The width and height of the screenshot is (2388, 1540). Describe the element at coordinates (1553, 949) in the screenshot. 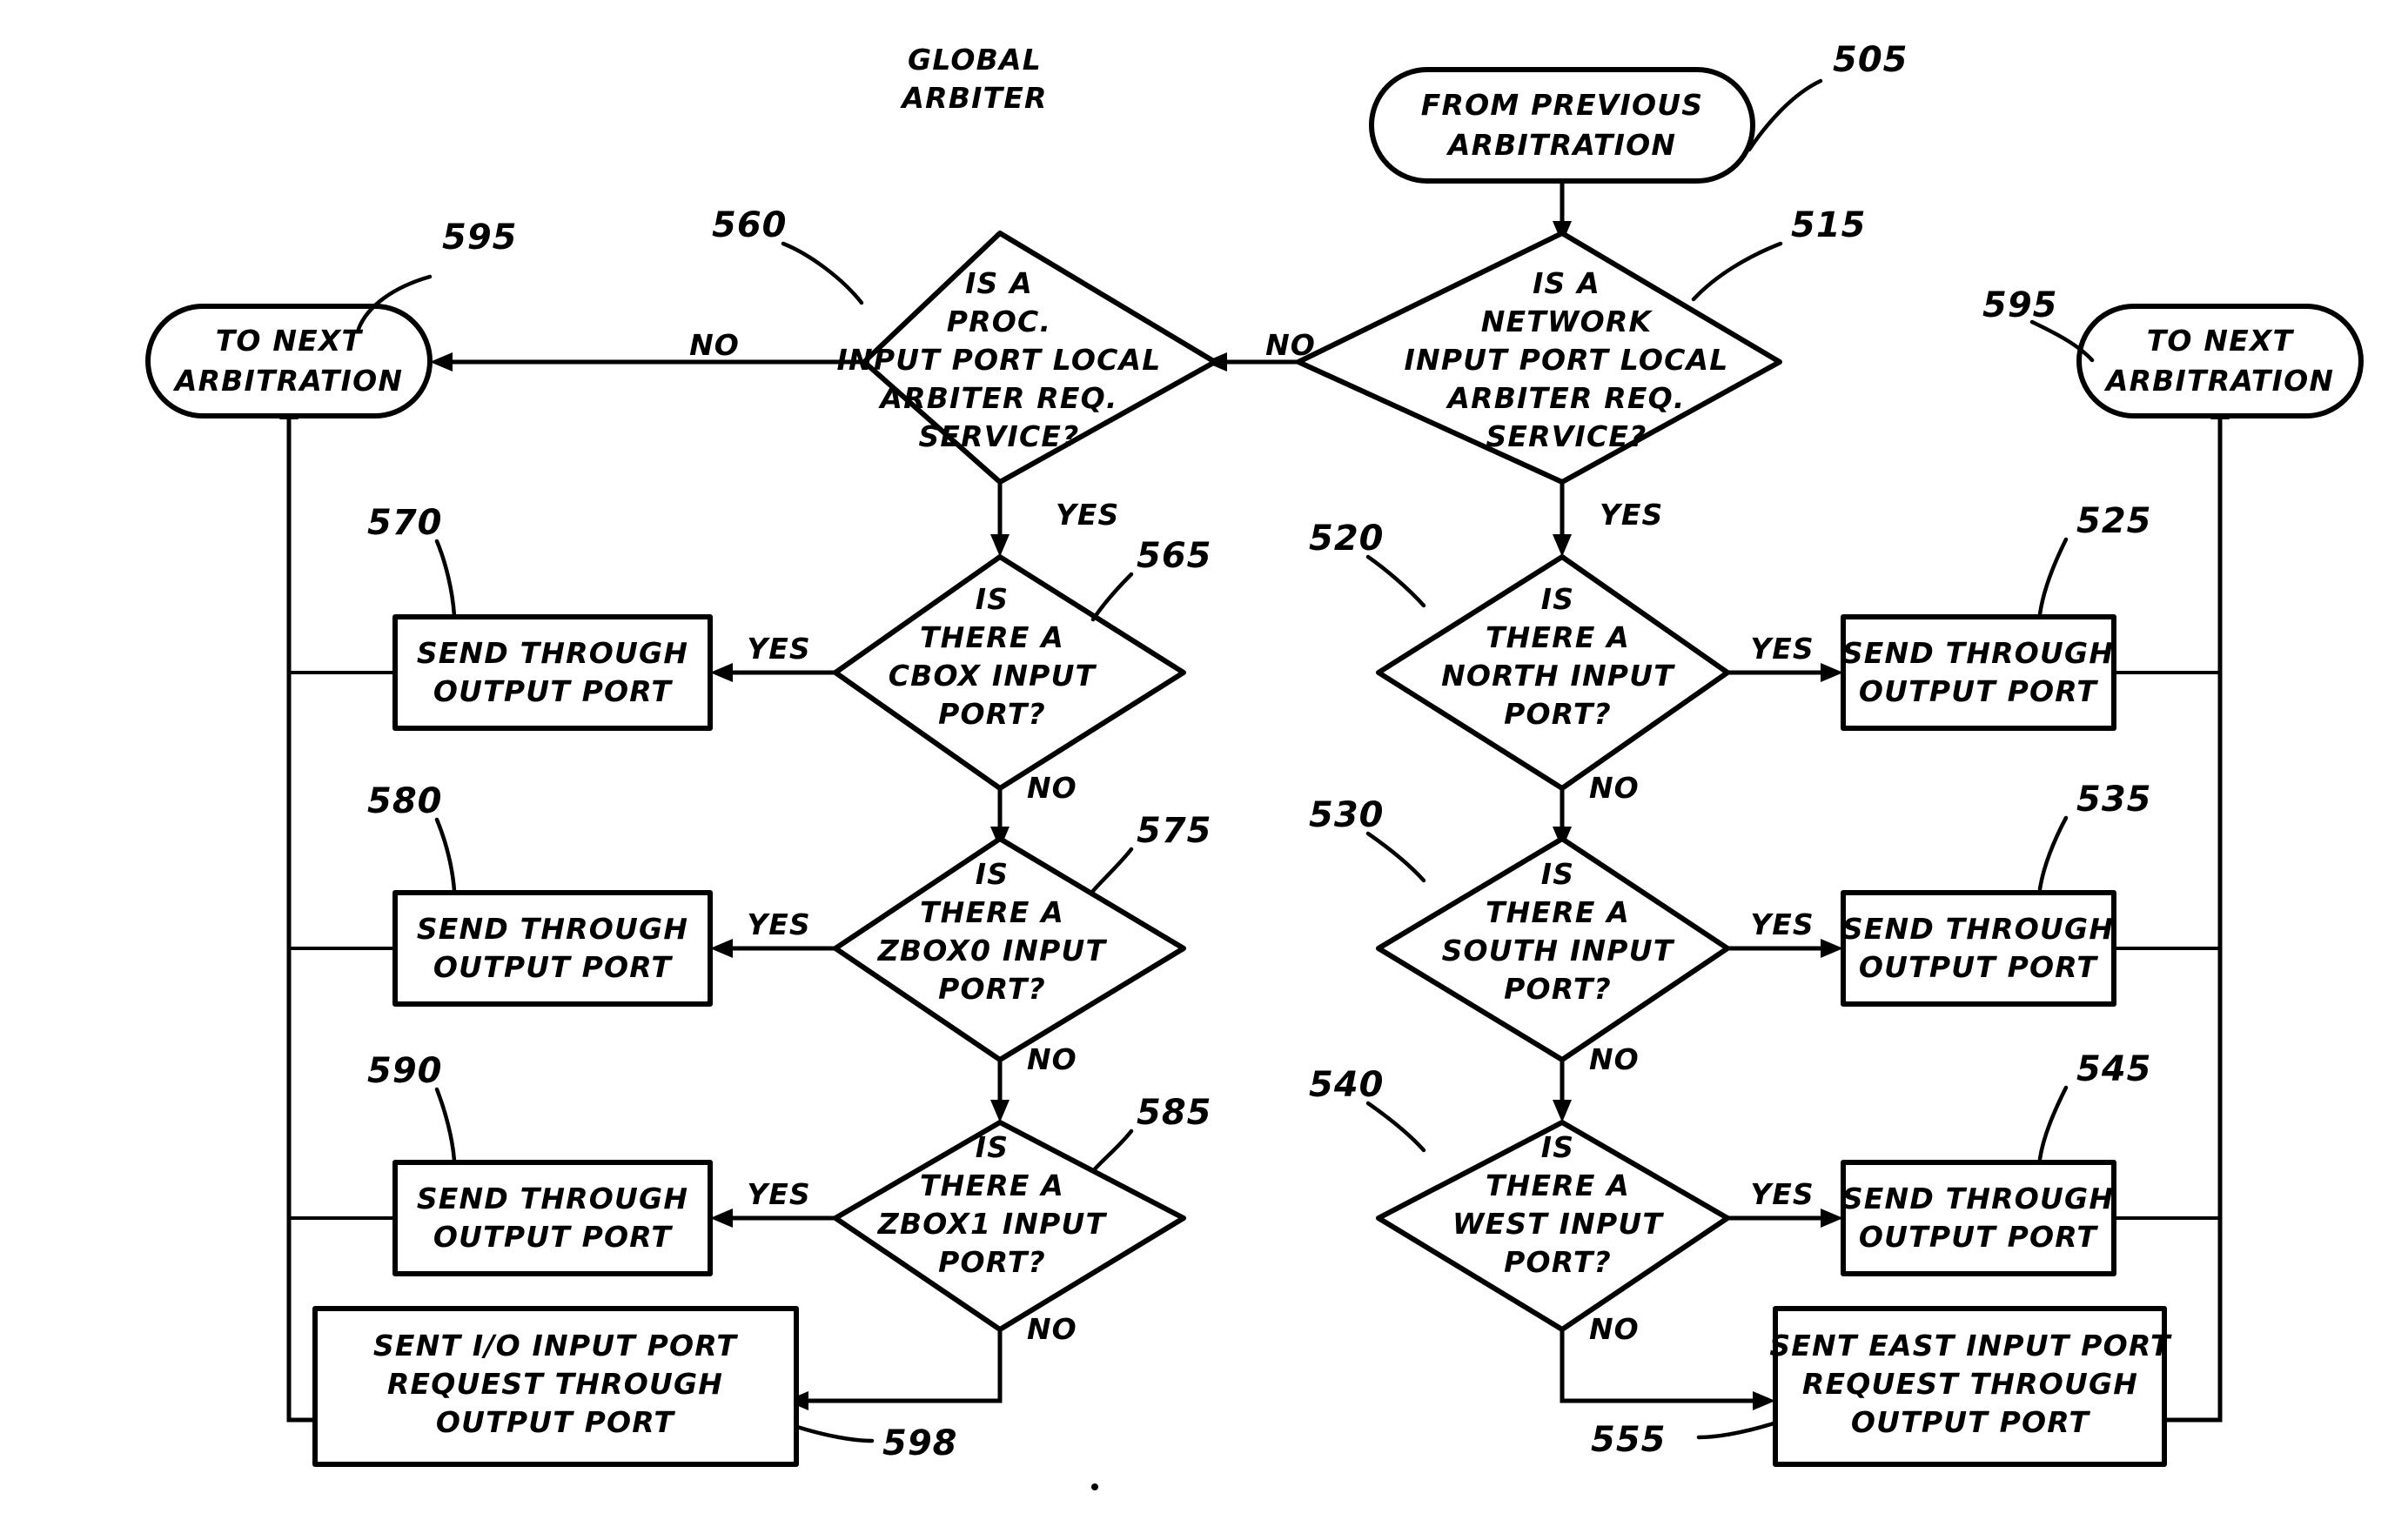

I see `decision-south-input-port: IS THERE A SOUTH INPUT PORT?` at that location.